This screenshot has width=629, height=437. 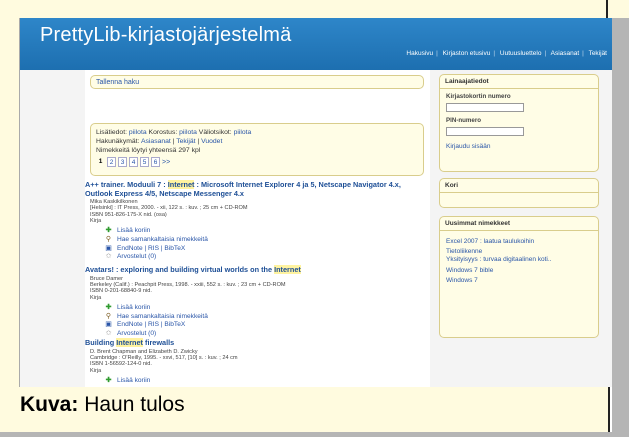 What do you see at coordinates (111, 162) in the screenshot?
I see `page-2-button: 2` at bounding box center [111, 162].